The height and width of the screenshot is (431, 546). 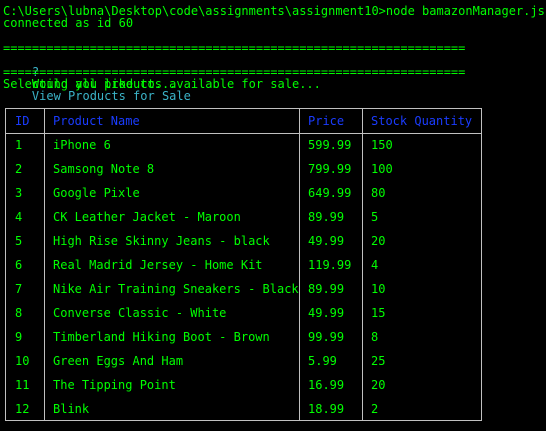 I want to click on header-price: Price, so click(x=326, y=121).